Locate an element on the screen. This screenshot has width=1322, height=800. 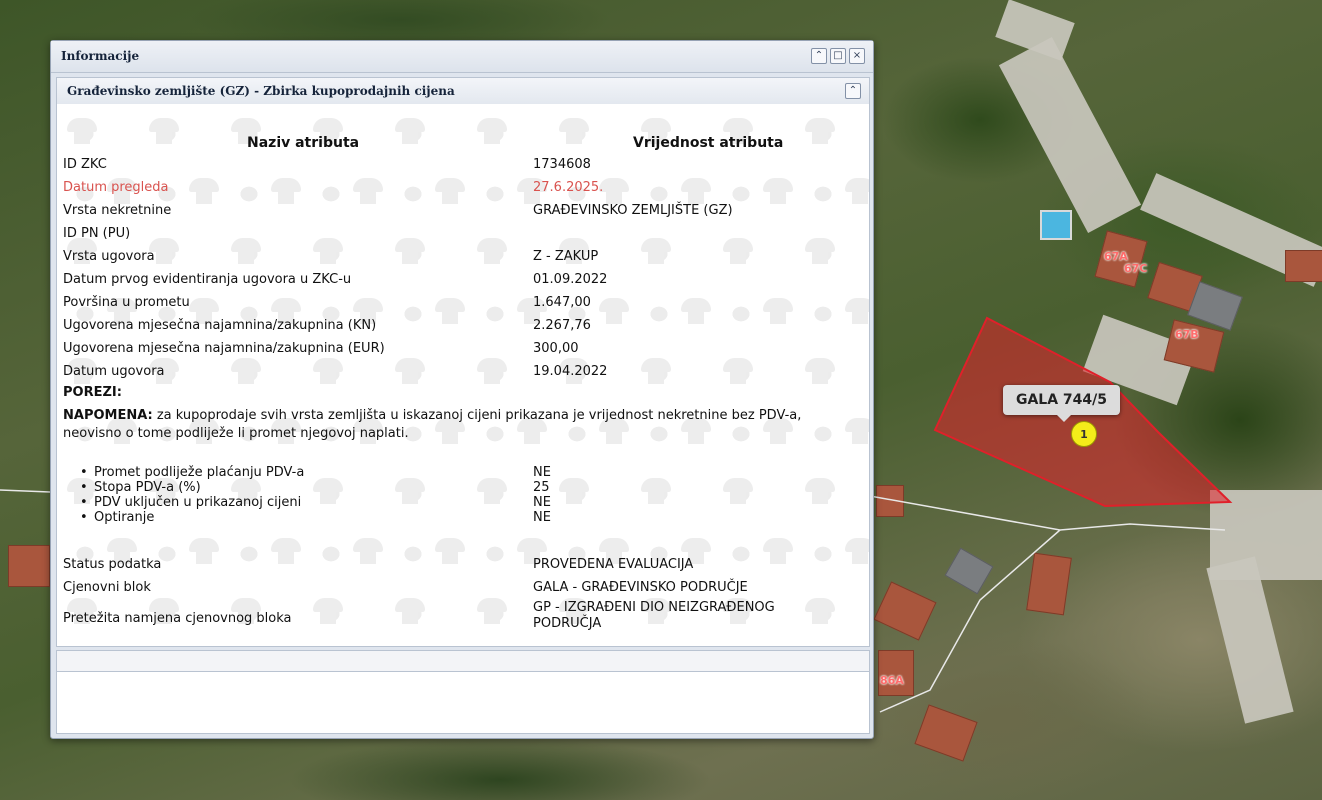
table-row: Datum pregleda is located at coordinates (116, 188).